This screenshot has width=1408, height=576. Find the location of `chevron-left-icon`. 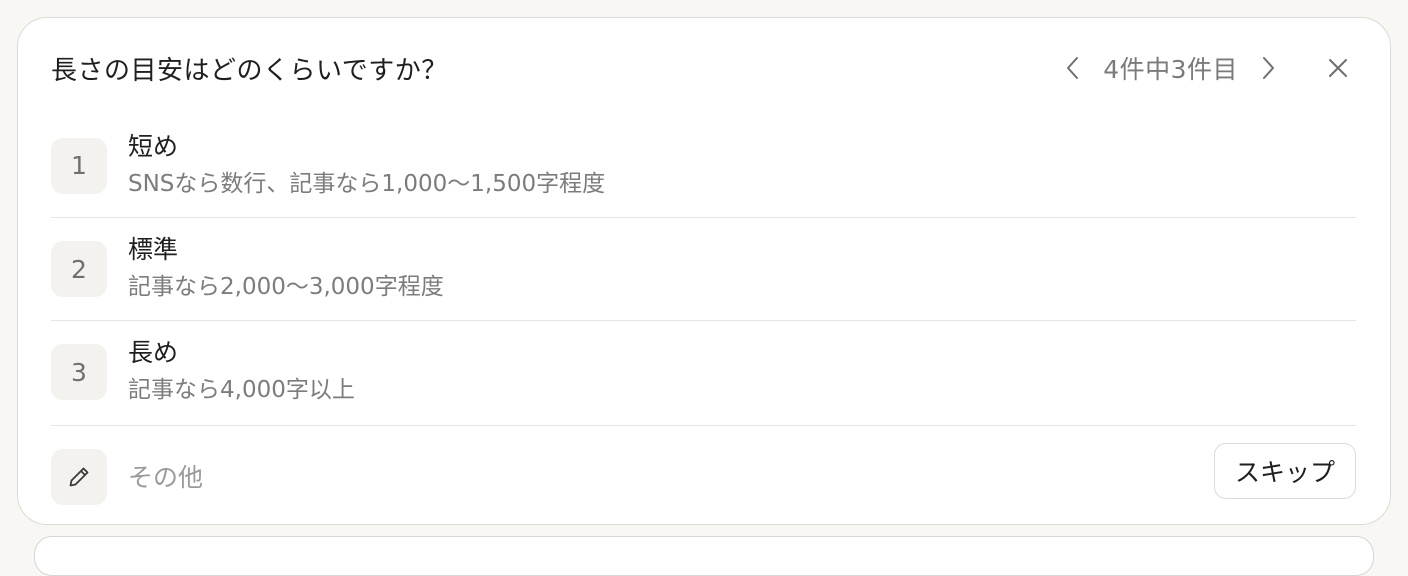

chevron-left-icon is located at coordinates (1073, 68).